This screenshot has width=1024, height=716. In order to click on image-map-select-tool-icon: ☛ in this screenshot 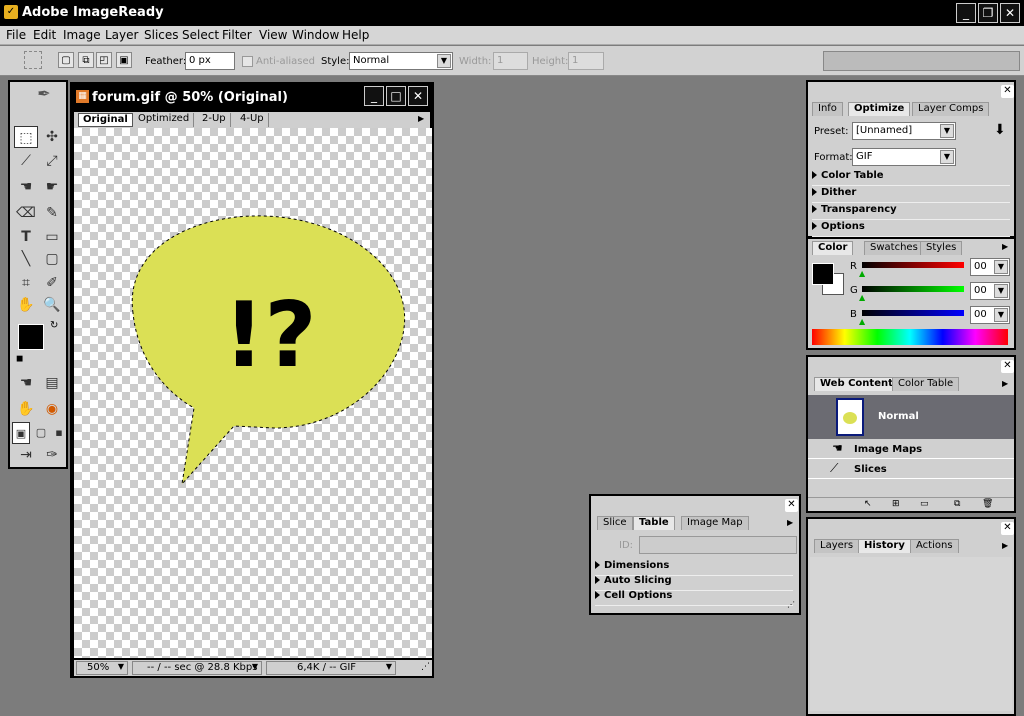, I will do `click(52, 187)`.